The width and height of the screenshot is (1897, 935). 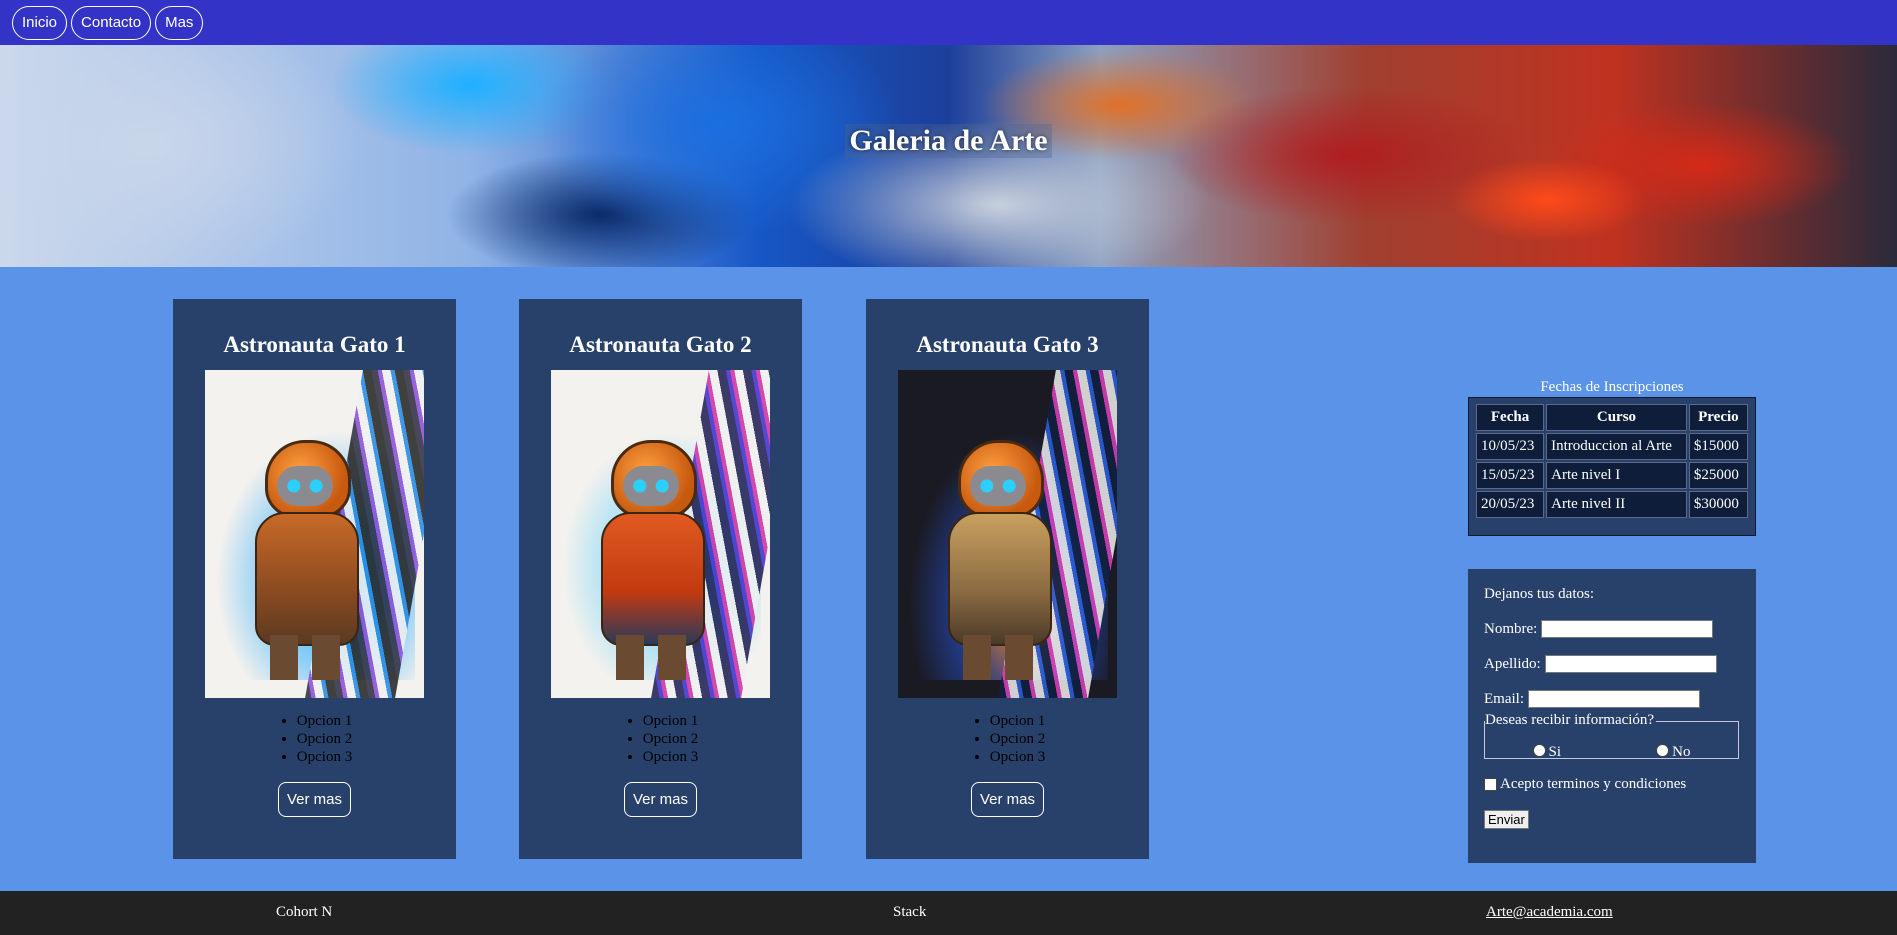 What do you see at coordinates (948, 141) in the screenshot?
I see `page-title: Galeria de Arte` at bounding box center [948, 141].